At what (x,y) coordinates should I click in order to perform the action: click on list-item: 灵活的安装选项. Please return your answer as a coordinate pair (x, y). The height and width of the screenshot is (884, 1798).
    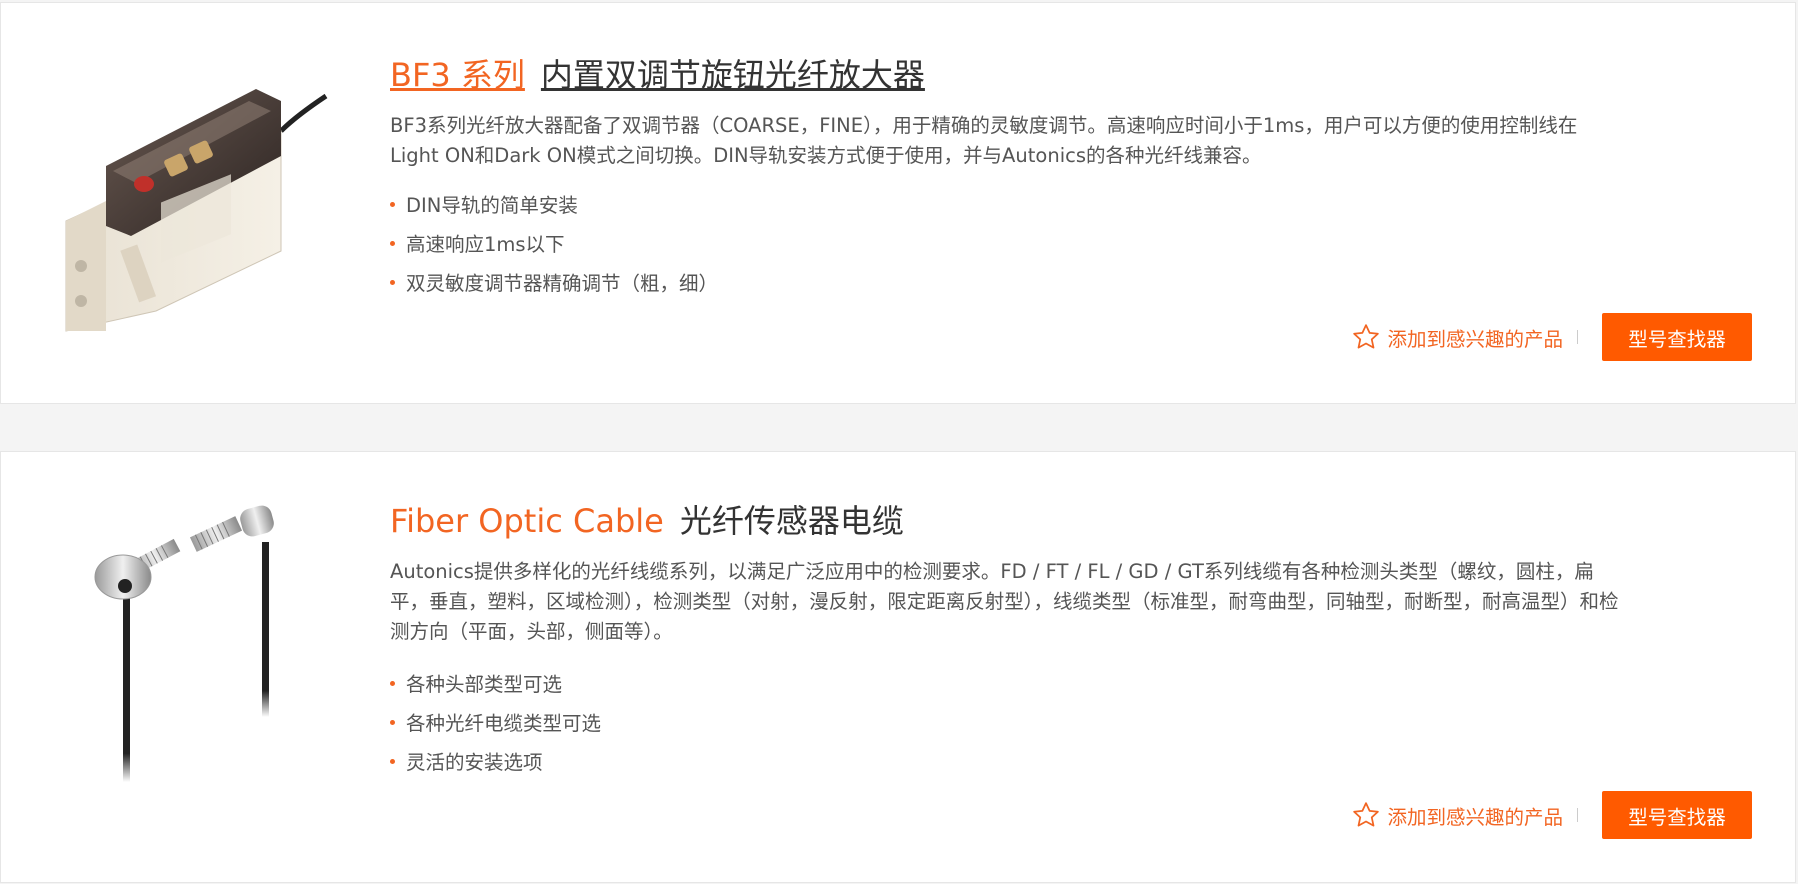
    Looking at the image, I should click on (495, 762).